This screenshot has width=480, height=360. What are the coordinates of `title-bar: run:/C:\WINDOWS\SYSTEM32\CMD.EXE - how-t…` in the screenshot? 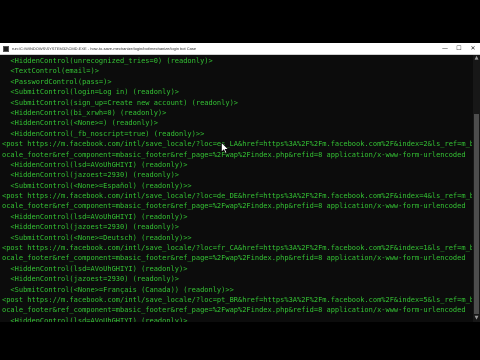 It's located at (240, 49).